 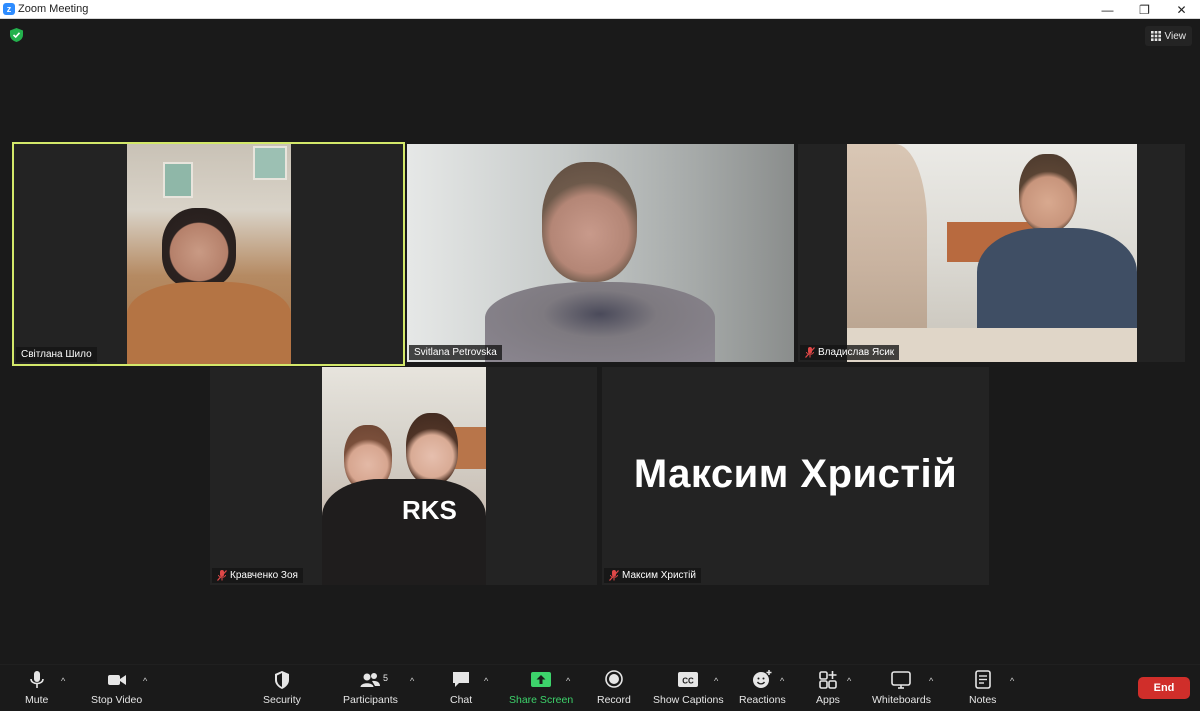 What do you see at coordinates (429, 510) in the screenshot?
I see `hoodie-print: RKS` at bounding box center [429, 510].